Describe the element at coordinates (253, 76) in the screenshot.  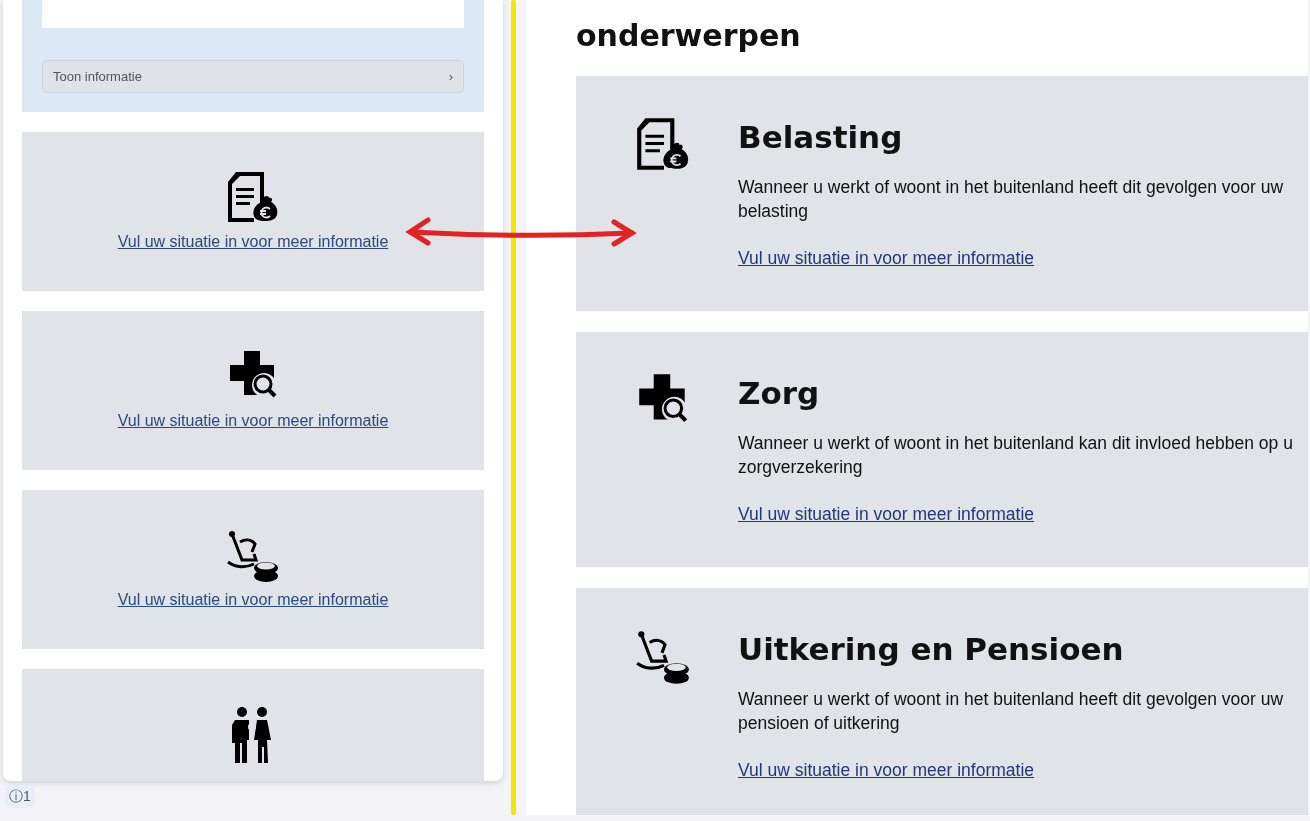
I see `show-info-button: Toon informatie ›` at that location.